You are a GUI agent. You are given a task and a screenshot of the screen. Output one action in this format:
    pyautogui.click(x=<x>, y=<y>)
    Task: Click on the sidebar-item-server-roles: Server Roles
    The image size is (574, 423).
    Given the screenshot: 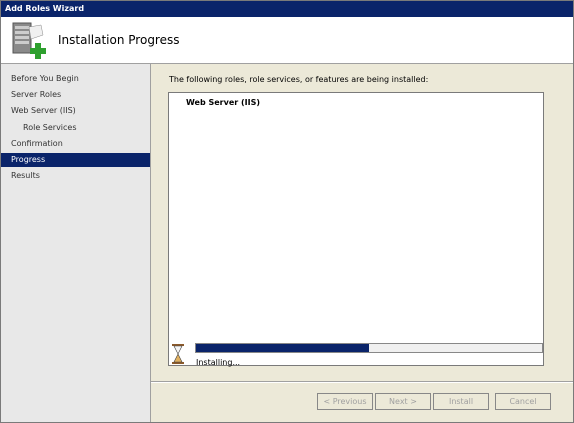 What is the action you would take?
    pyautogui.click(x=75, y=95)
    